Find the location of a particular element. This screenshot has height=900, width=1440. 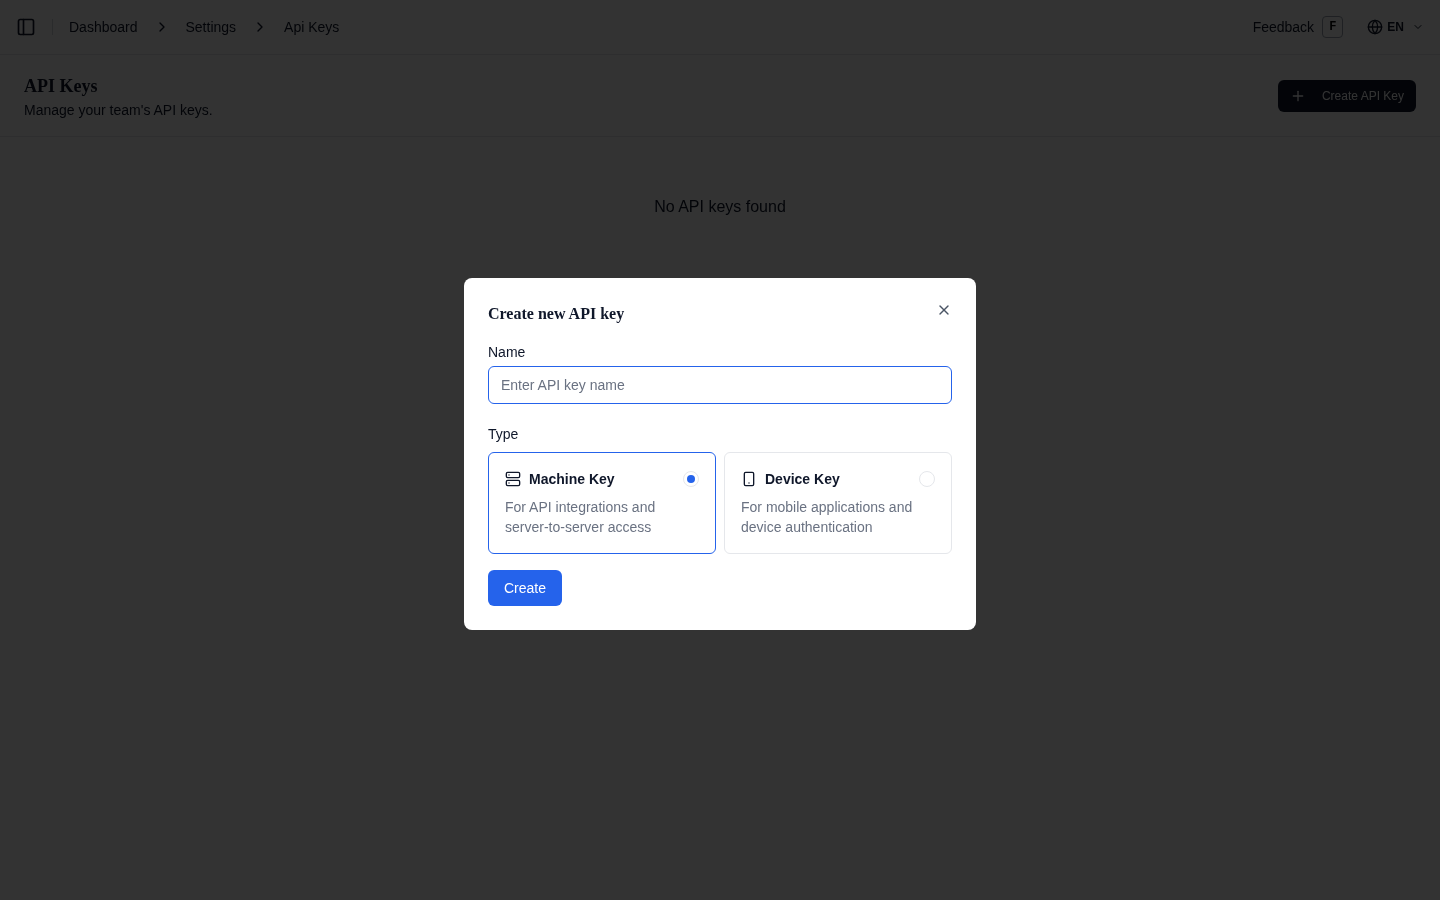

server-icon is located at coordinates (513, 479).